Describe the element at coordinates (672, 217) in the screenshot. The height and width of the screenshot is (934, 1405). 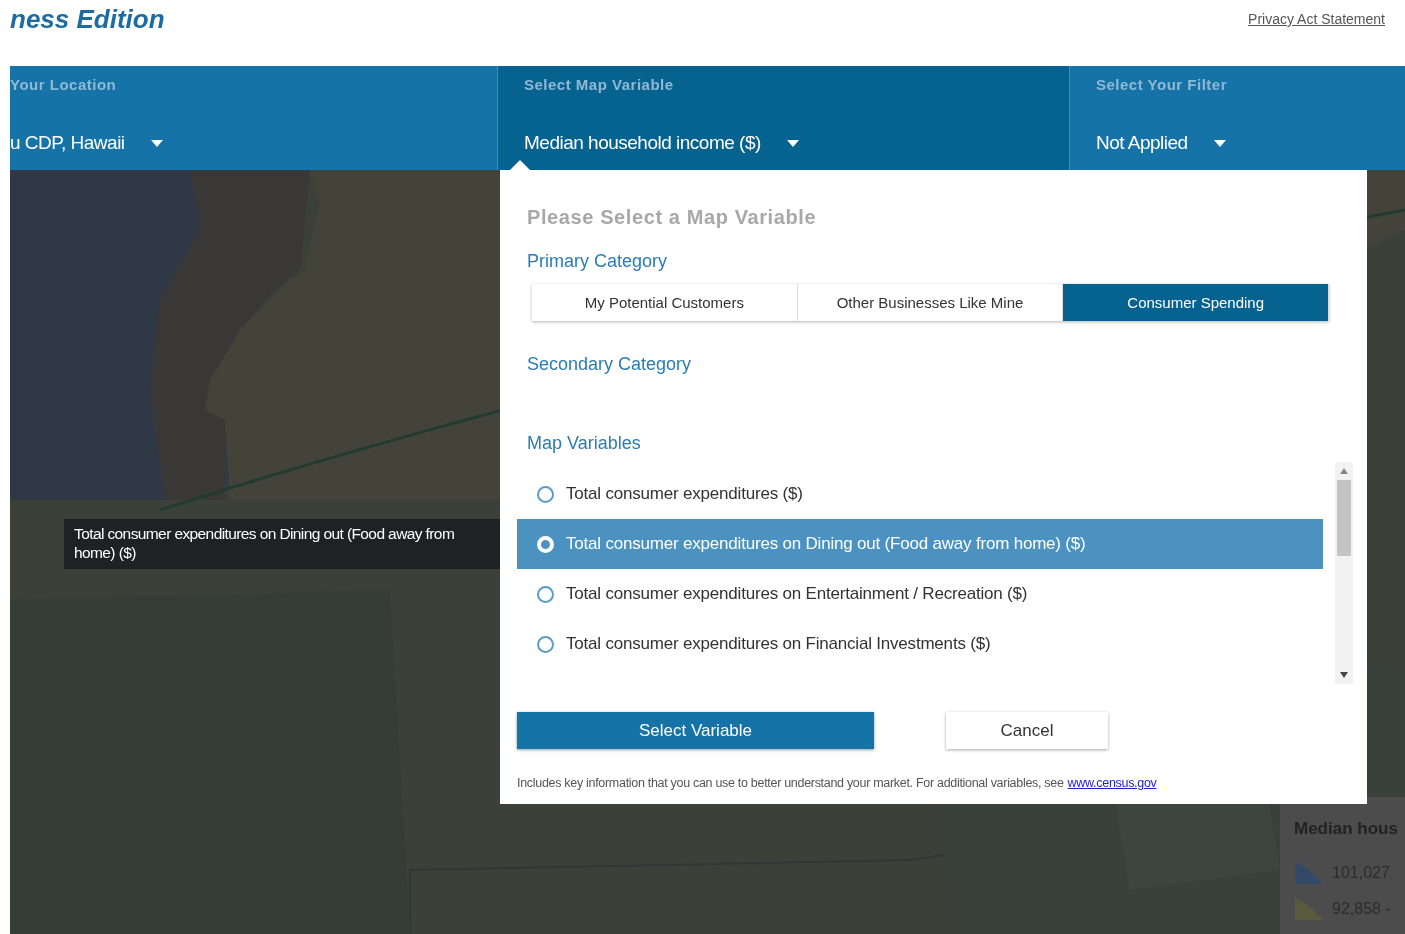
I see `dialog-title: Please Select a Map Variable` at that location.